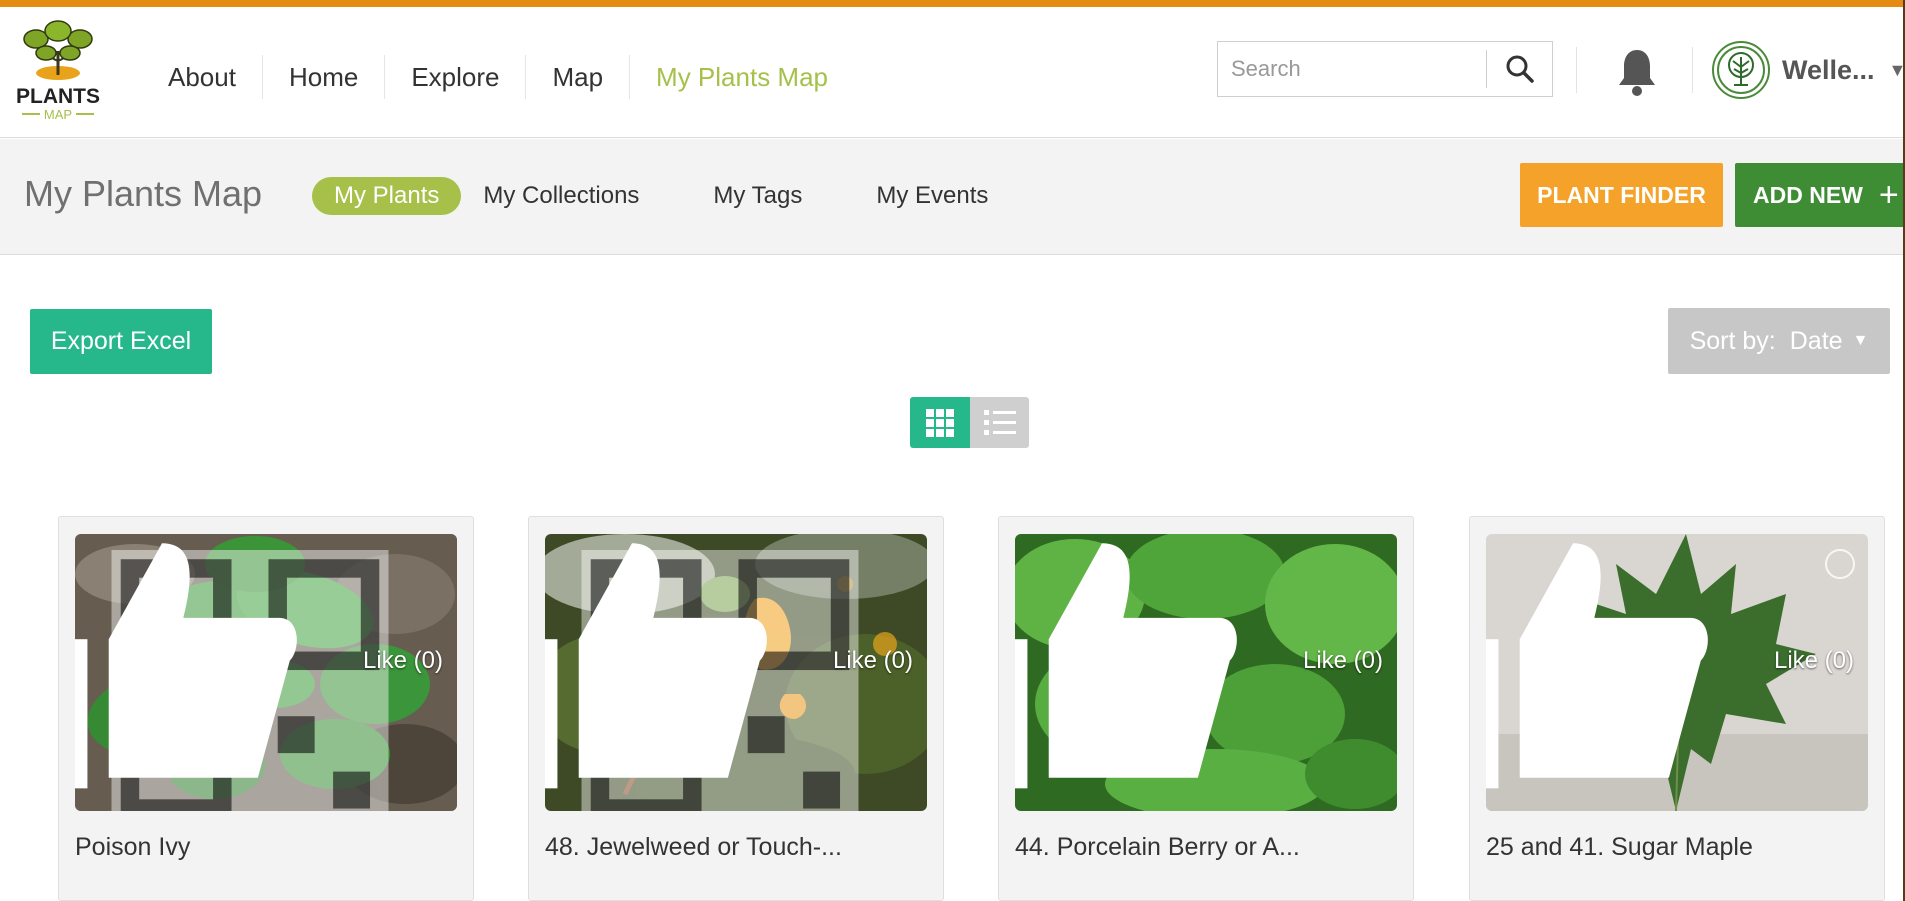 The image size is (1905, 901). Describe the element at coordinates (1352, 69) in the screenshot. I see `search-input` at that location.